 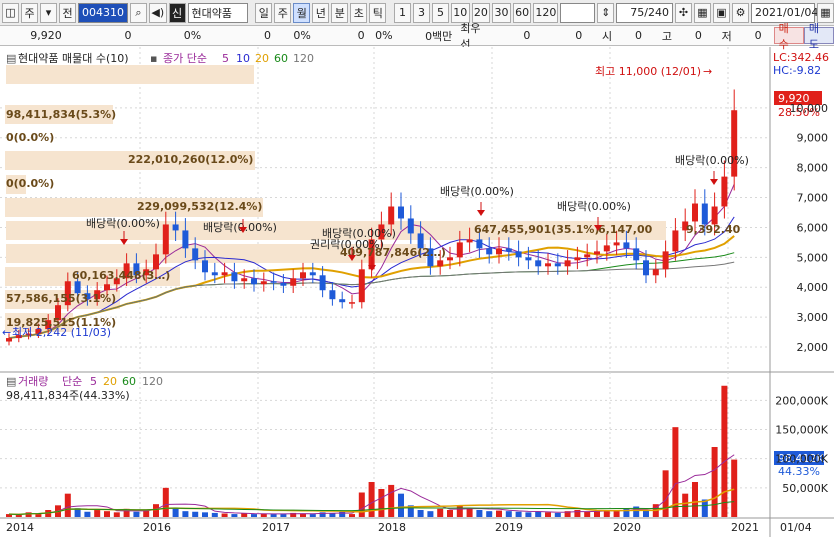 I want to click on price-tick-label: 10,000, so click(x=809, y=108).